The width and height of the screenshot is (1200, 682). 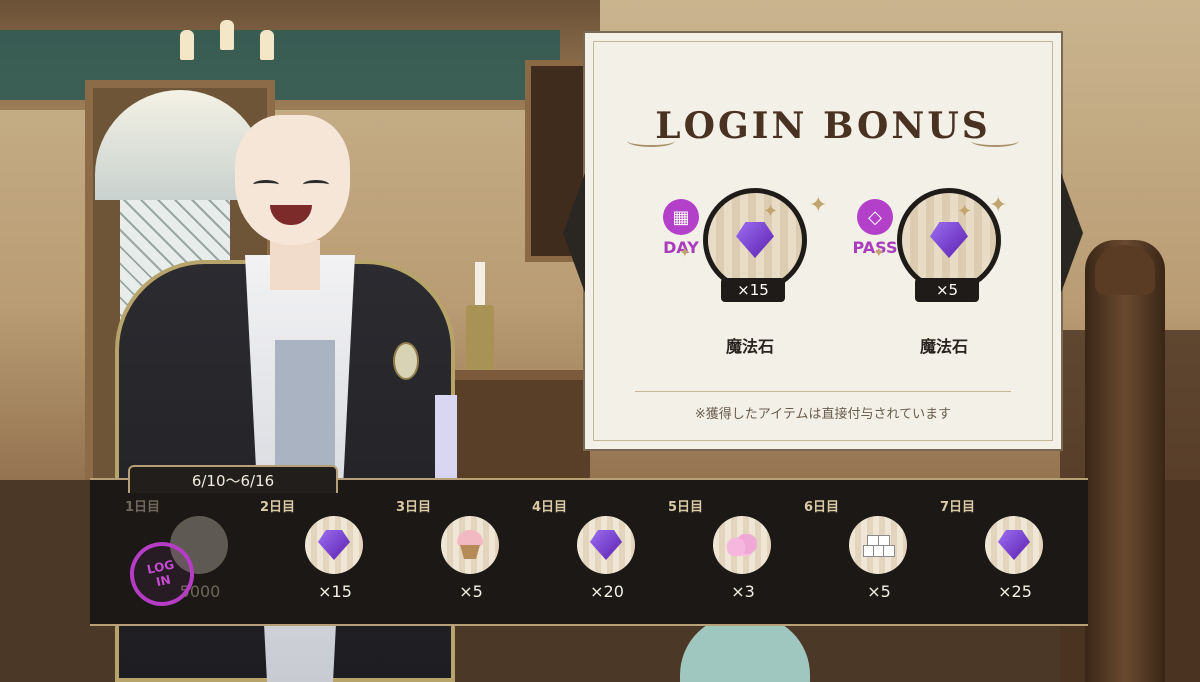 What do you see at coordinates (189, 556) in the screenshot?
I see `day-slot-1: 1日目 5000 LOG IN` at bounding box center [189, 556].